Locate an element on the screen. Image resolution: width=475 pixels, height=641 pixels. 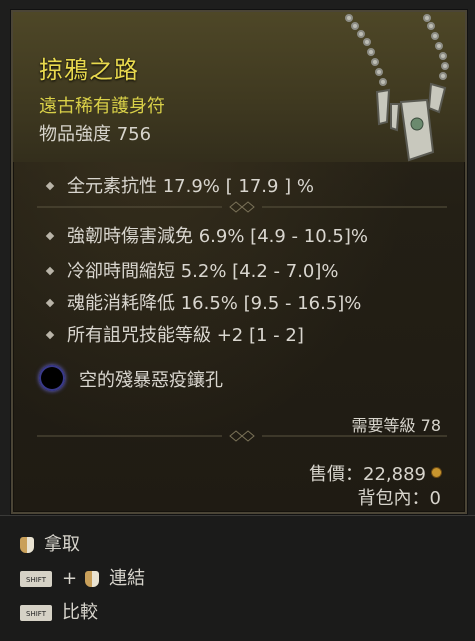
control-compare: SHIFT 比較 is located at coordinates (59, 611).